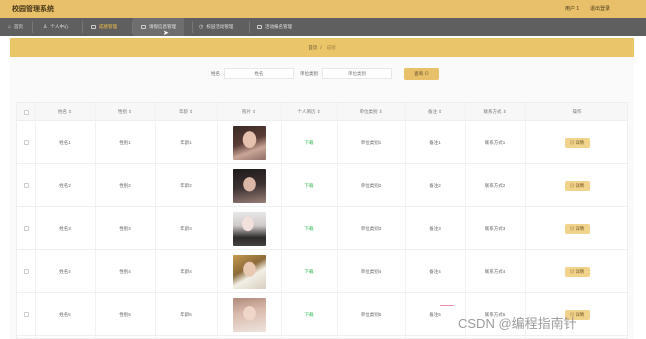 This screenshot has height=339, width=646. What do you see at coordinates (259, 73) in the screenshot?
I see `search-name-input` at bounding box center [259, 73].